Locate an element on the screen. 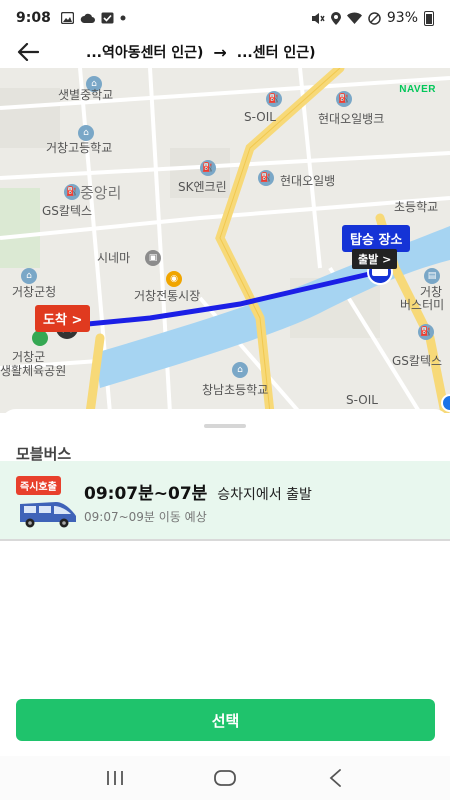  map-label: 거창전통시장 is located at coordinates (167, 296).